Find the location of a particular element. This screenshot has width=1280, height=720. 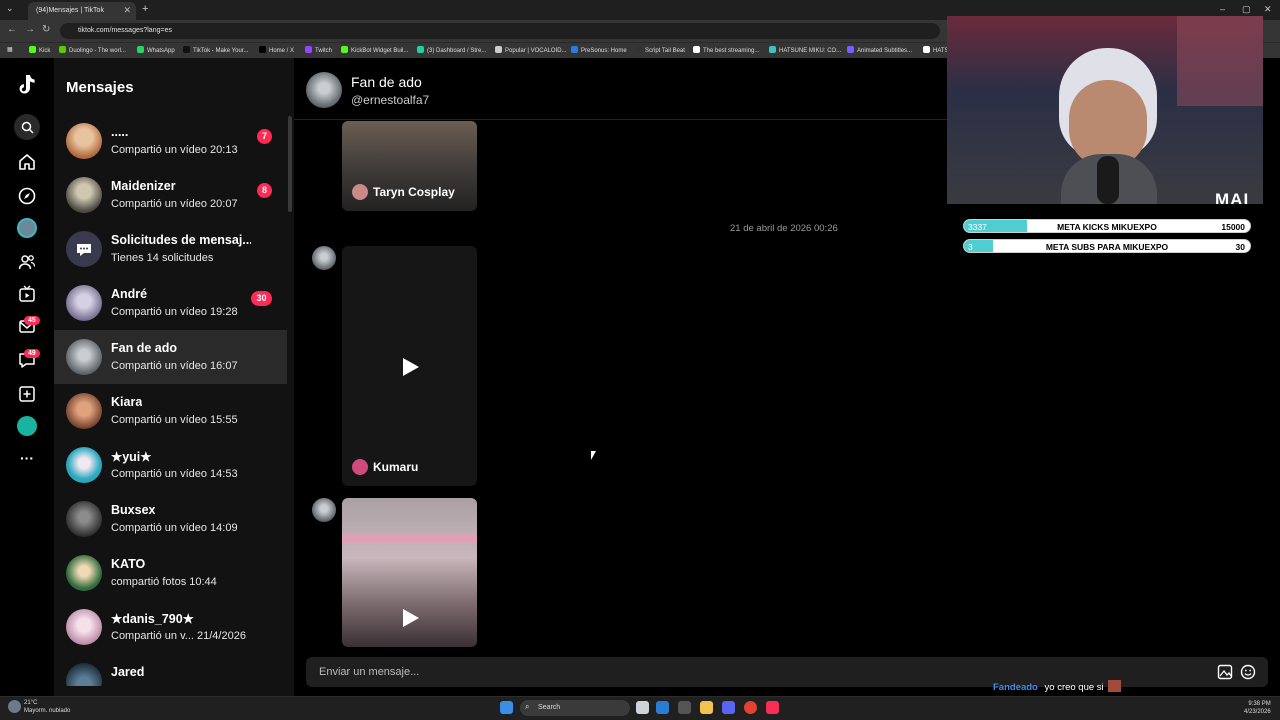

tiktok-logo-icon is located at coordinates (27, 85).